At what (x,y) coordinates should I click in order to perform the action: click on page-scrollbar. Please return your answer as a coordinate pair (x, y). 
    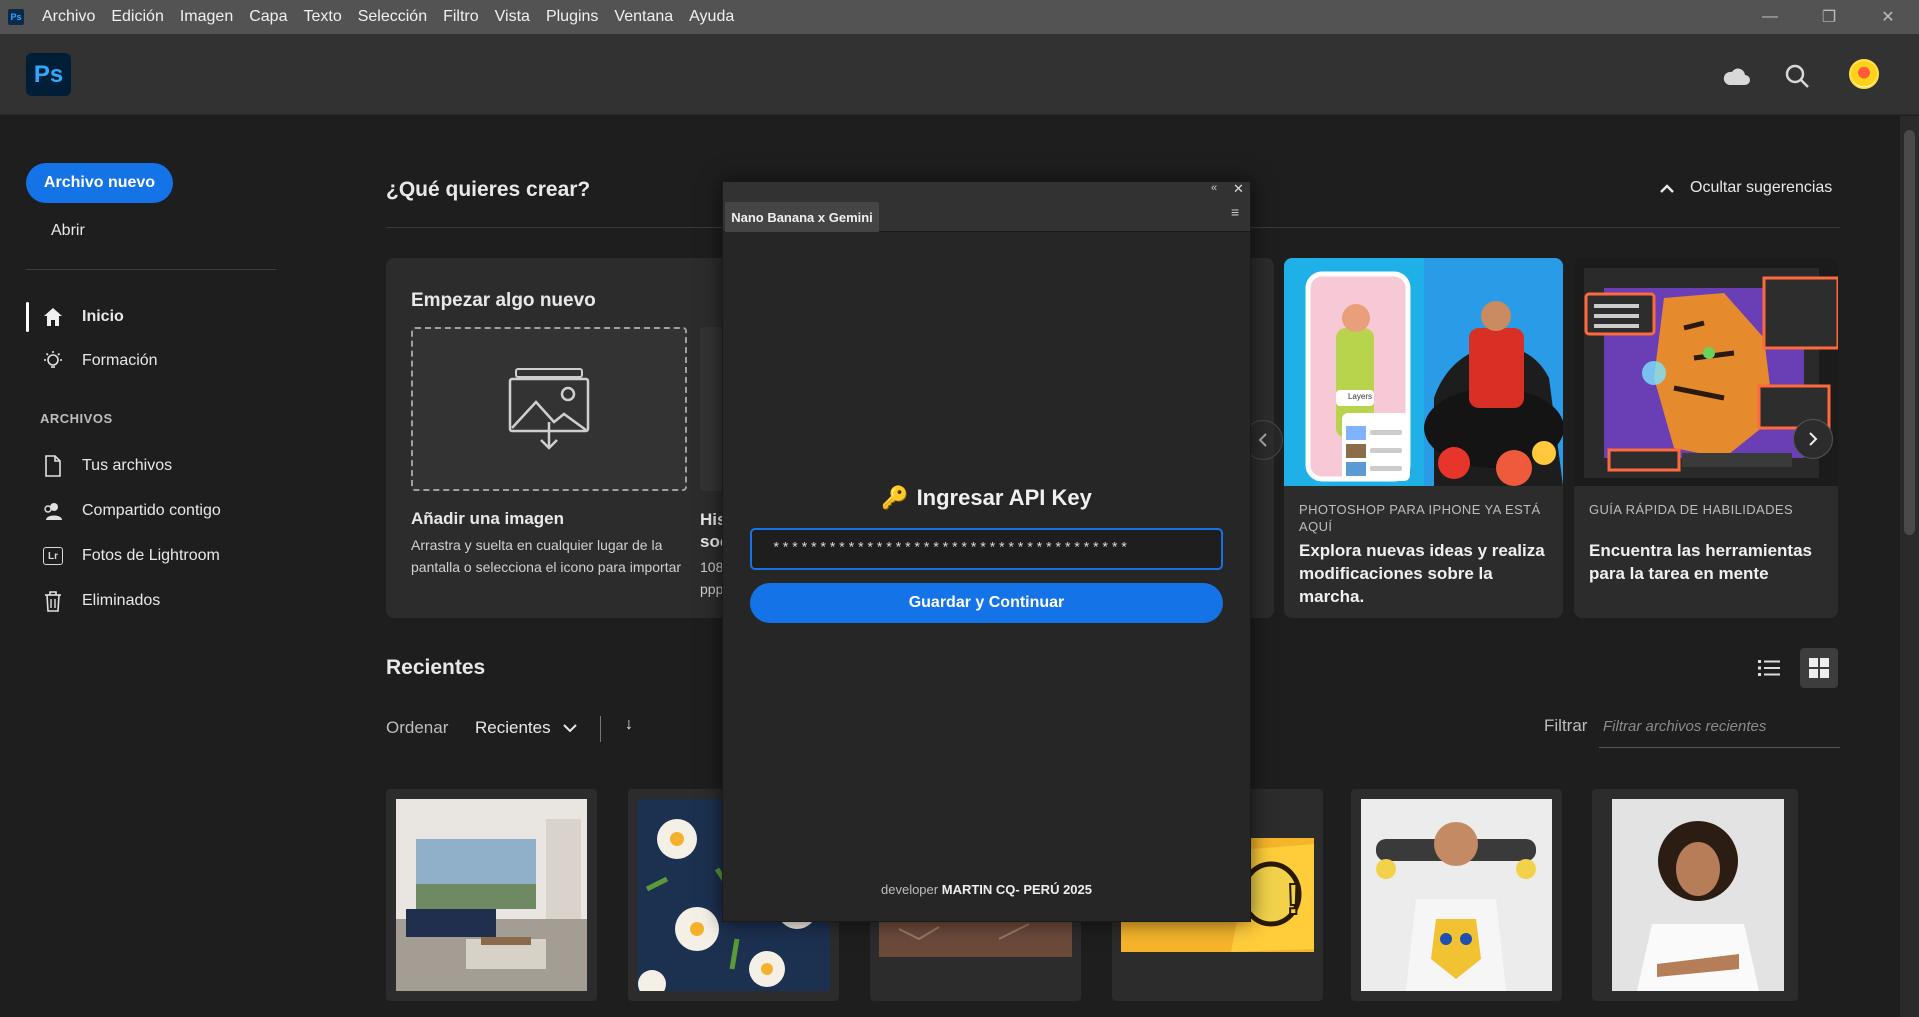
    Looking at the image, I should click on (1909, 566).